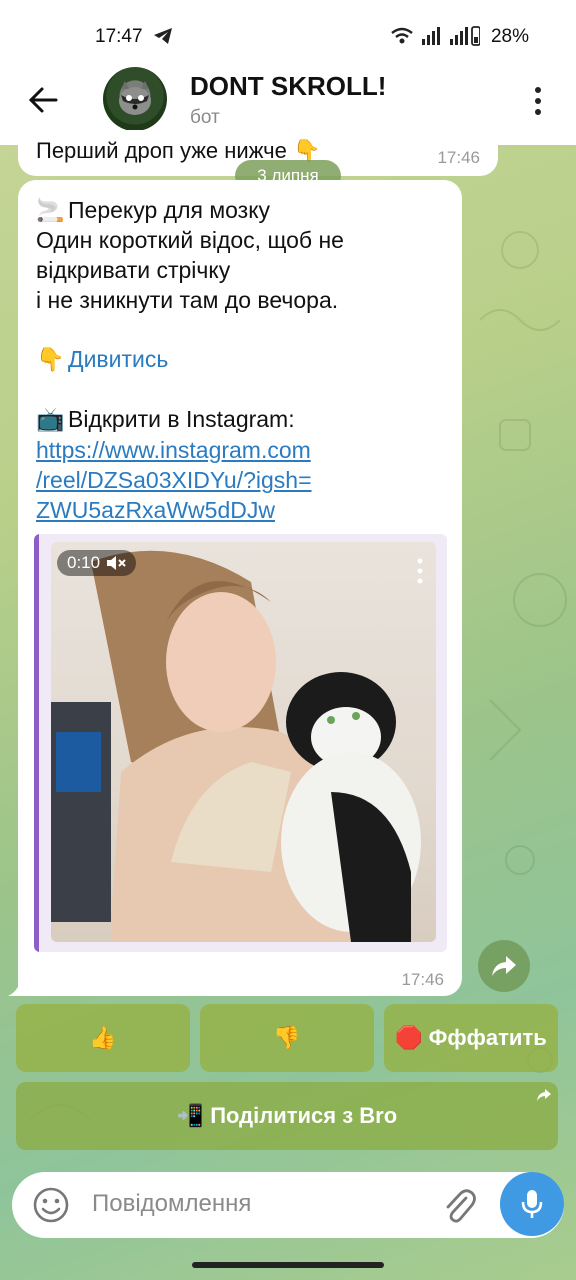 This screenshot has height=1280, width=576. What do you see at coordinates (118, 359) in the screenshot?
I see `watch-link: Дивитись` at bounding box center [118, 359].